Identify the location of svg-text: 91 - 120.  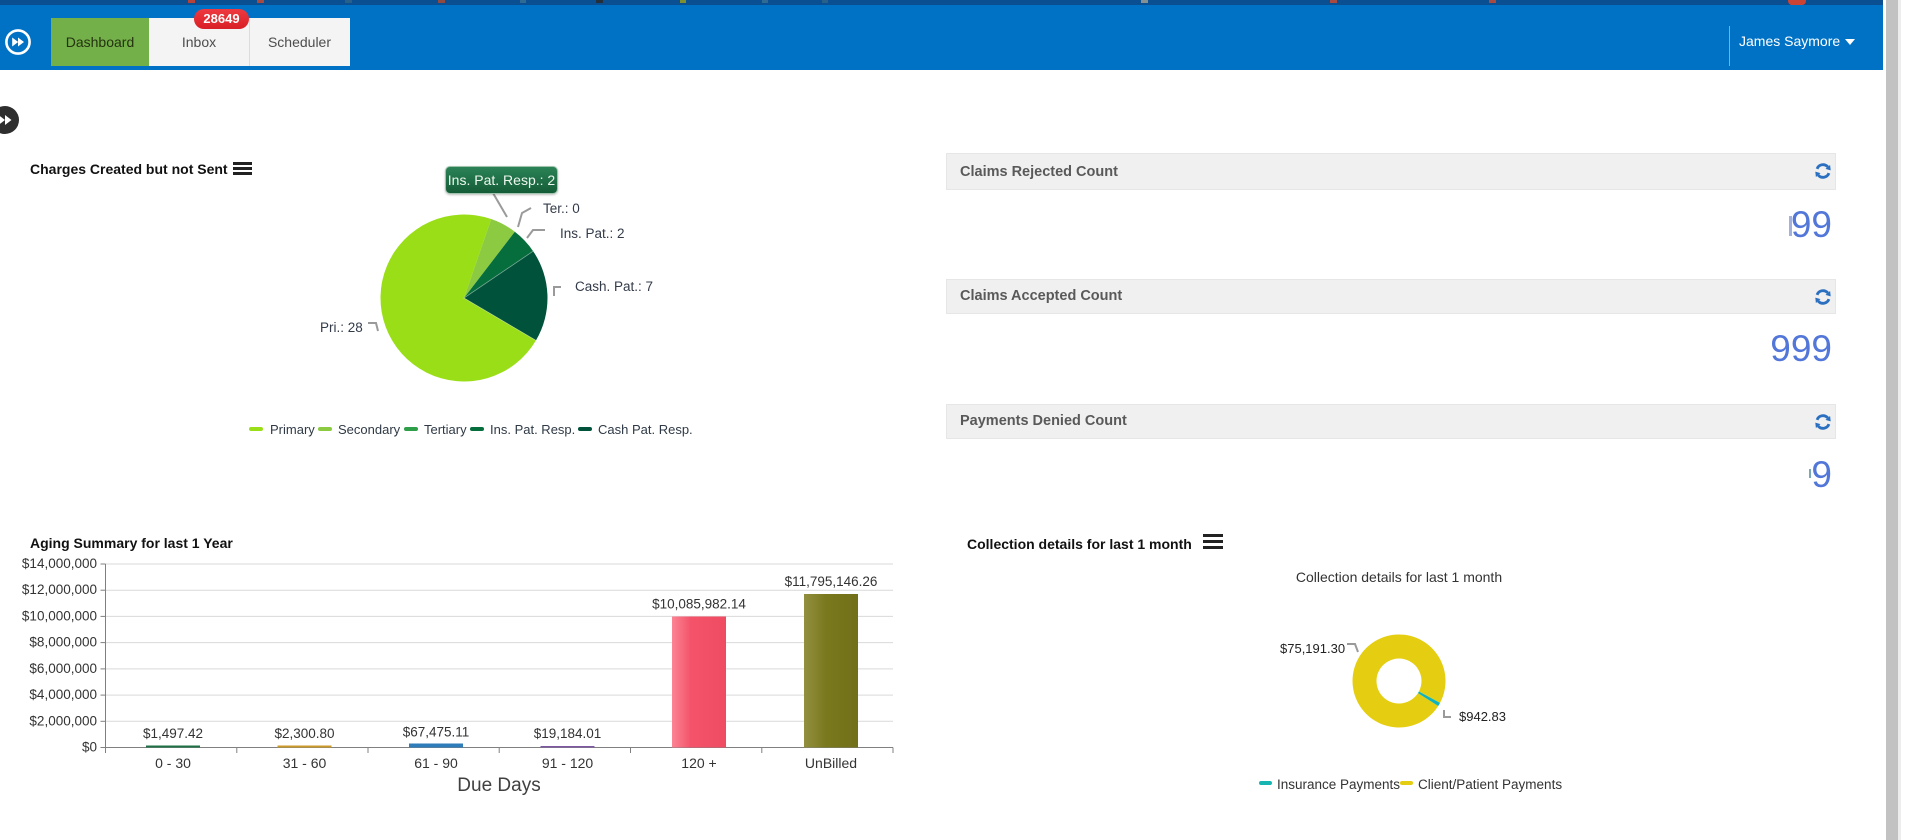
(568, 763).